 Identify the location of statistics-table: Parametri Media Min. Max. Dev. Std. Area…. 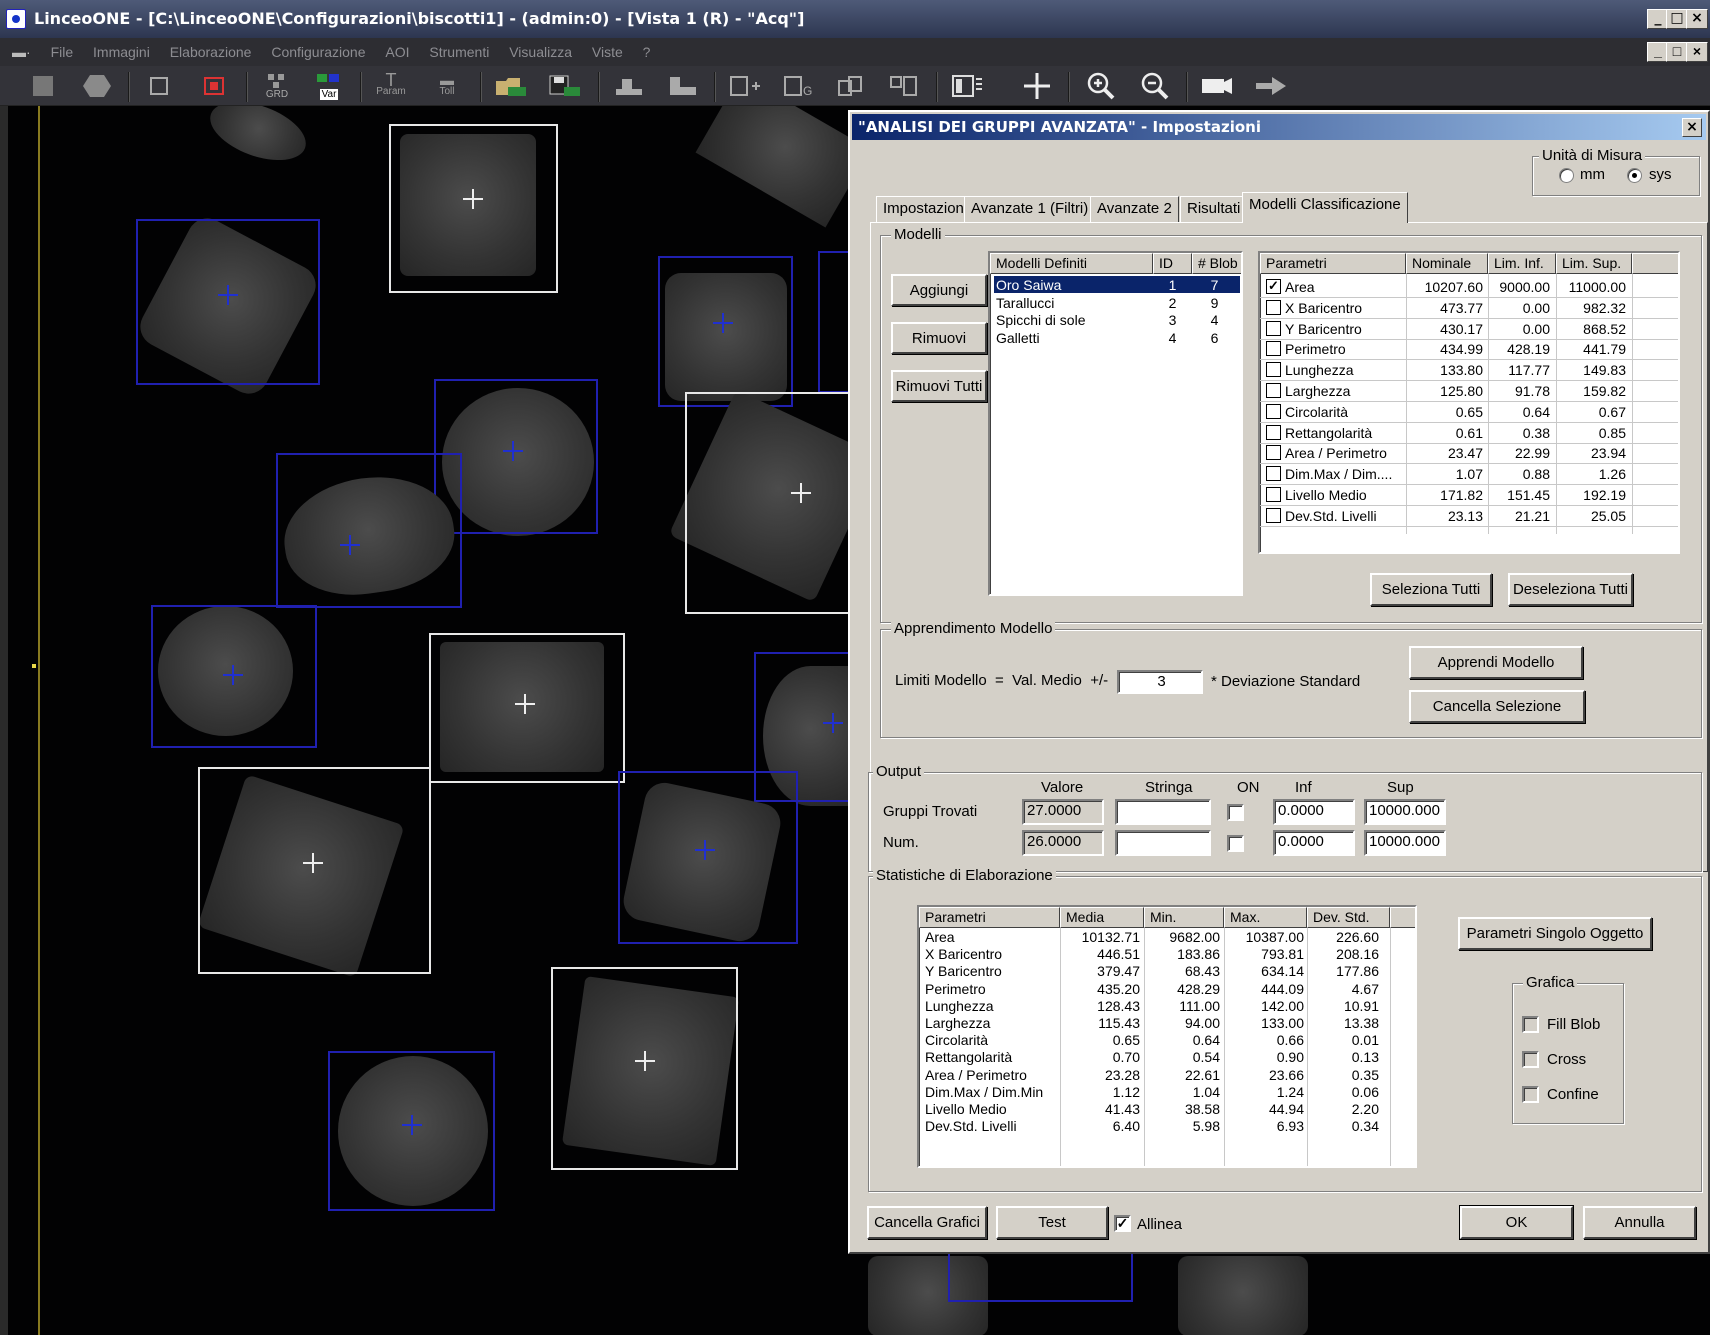
(1167, 1036).